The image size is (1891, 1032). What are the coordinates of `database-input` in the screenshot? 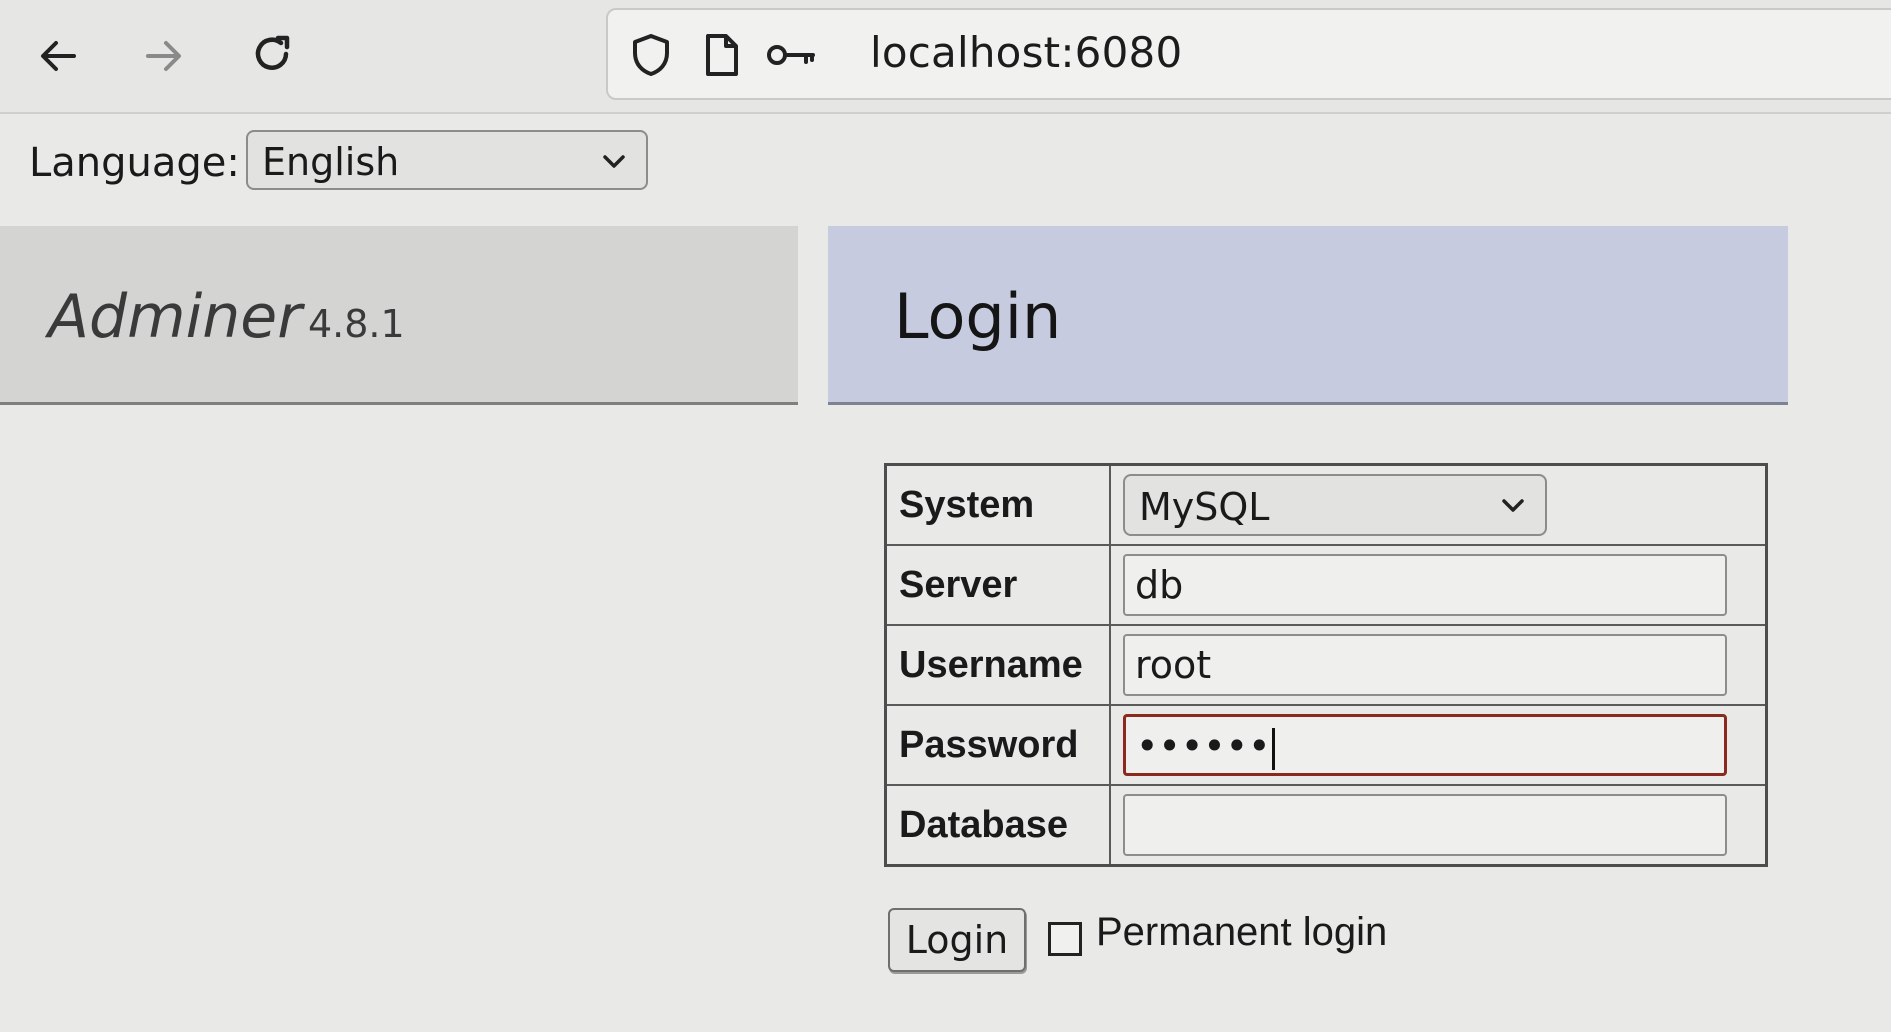 It's located at (1425, 825).